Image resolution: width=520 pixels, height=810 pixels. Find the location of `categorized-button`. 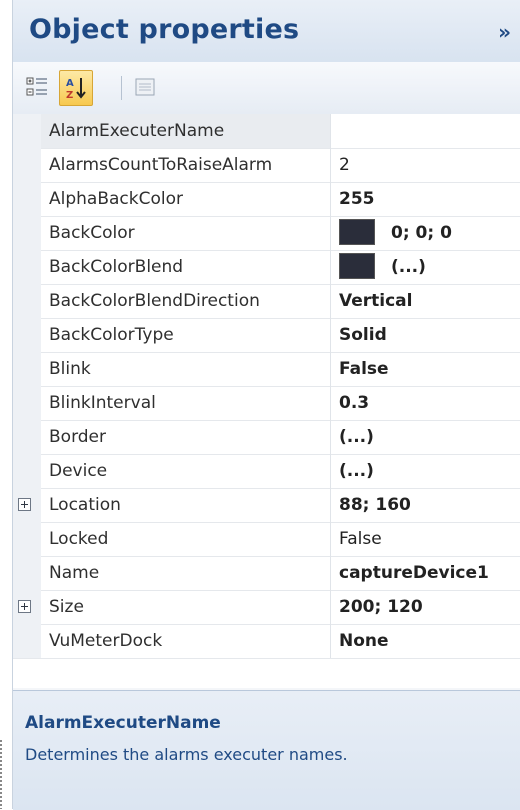

categorized-button is located at coordinates (37, 87).